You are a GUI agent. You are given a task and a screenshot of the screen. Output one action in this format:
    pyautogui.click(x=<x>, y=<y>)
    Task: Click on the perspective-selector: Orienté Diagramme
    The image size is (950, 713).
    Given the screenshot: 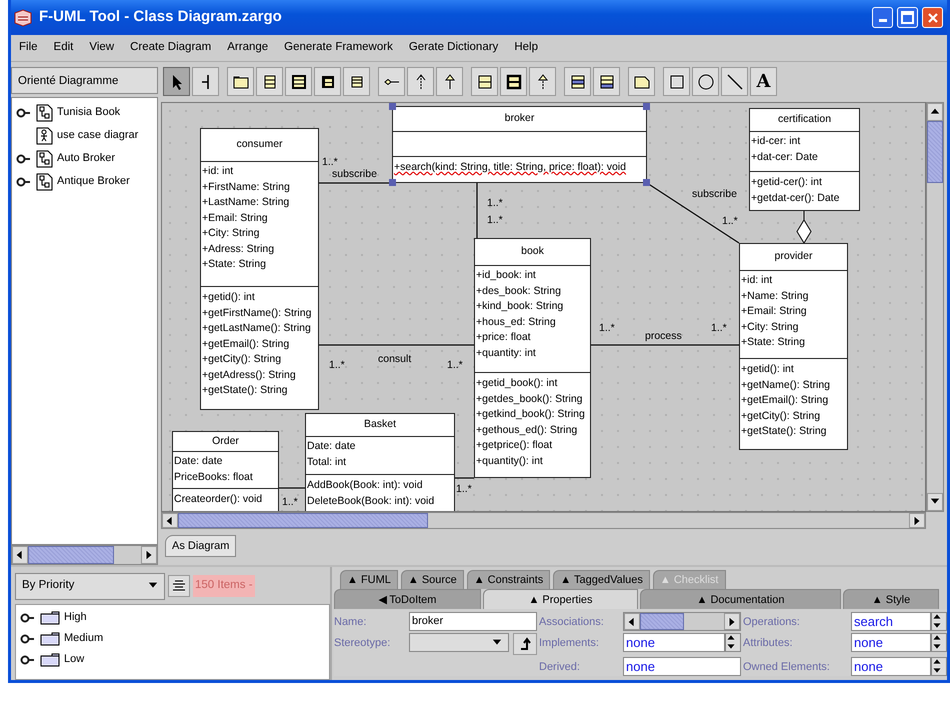 What is the action you would take?
    pyautogui.click(x=84, y=80)
    